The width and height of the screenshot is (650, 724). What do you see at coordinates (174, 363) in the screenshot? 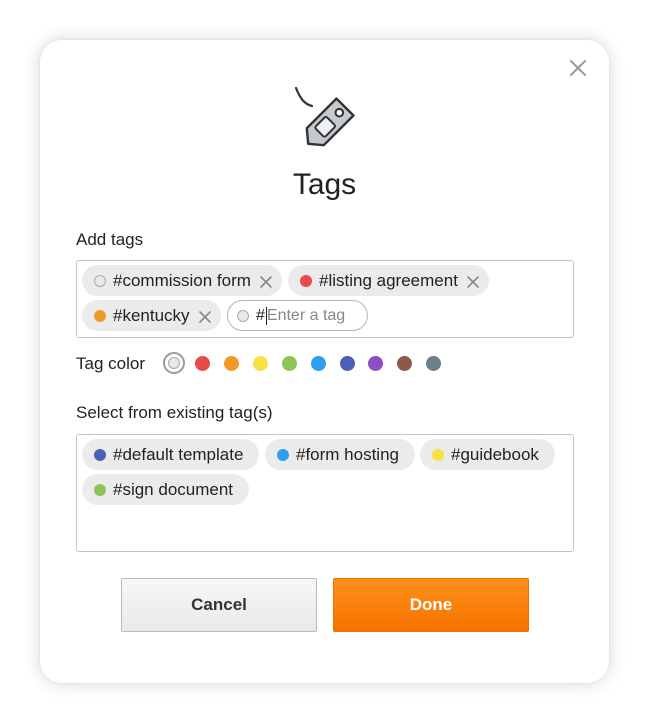
I see `color-swatch-selected` at bounding box center [174, 363].